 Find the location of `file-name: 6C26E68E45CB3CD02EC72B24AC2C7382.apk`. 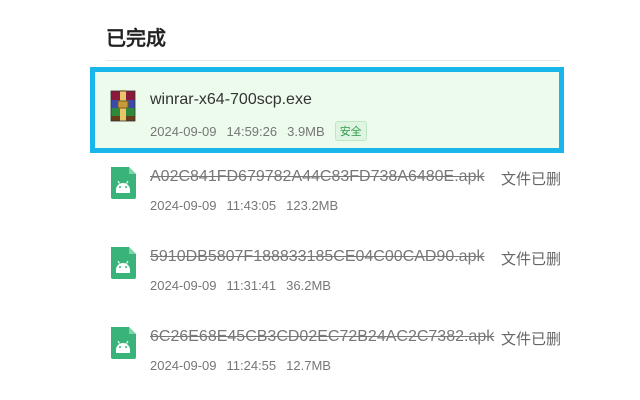

file-name: 6C26E68E45CB3CD02EC72B24AC2C7382.apk is located at coordinates (322, 337).